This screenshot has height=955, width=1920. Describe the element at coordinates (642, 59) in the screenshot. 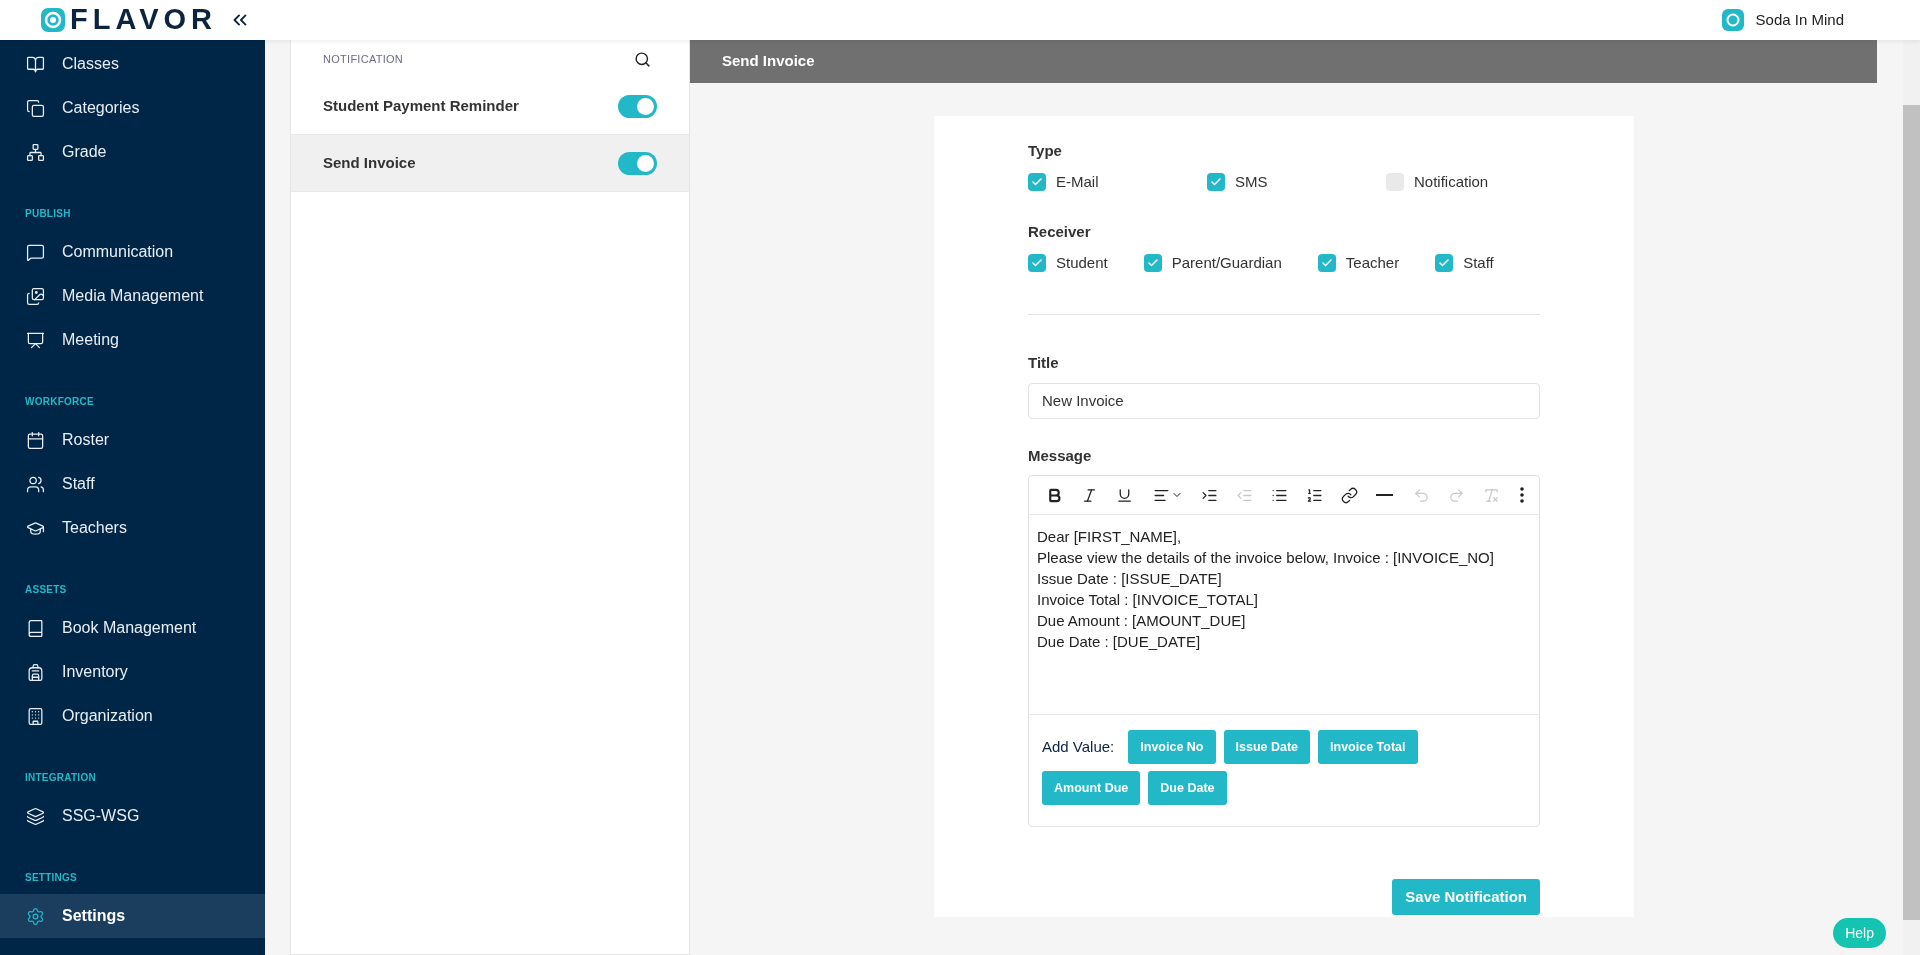

I see `search-icon` at that location.